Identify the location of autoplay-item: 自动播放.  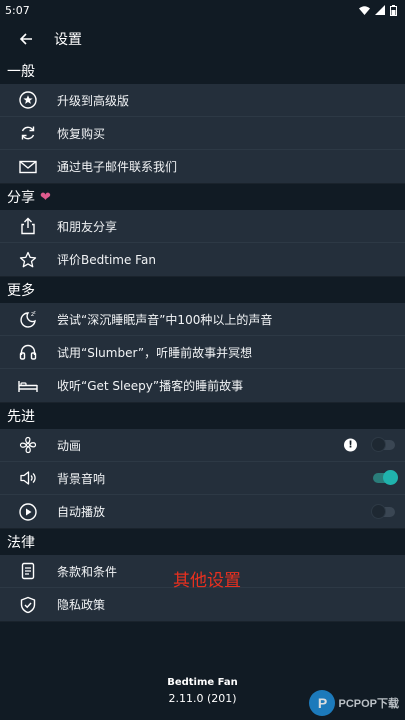
(202, 511).